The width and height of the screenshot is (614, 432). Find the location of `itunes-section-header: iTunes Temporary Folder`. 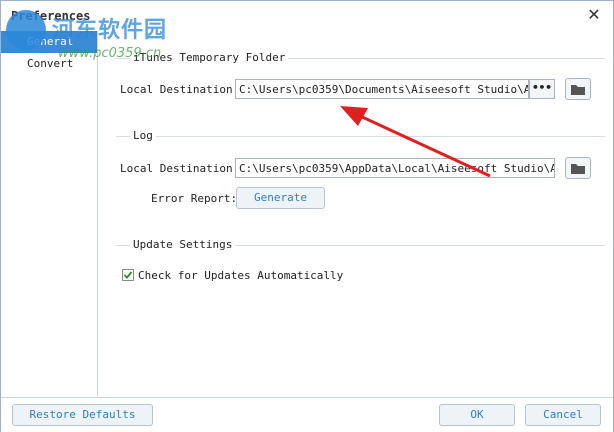

itunes-section-header: iTunes Temporary Folder is located at coordinates (351, 59).